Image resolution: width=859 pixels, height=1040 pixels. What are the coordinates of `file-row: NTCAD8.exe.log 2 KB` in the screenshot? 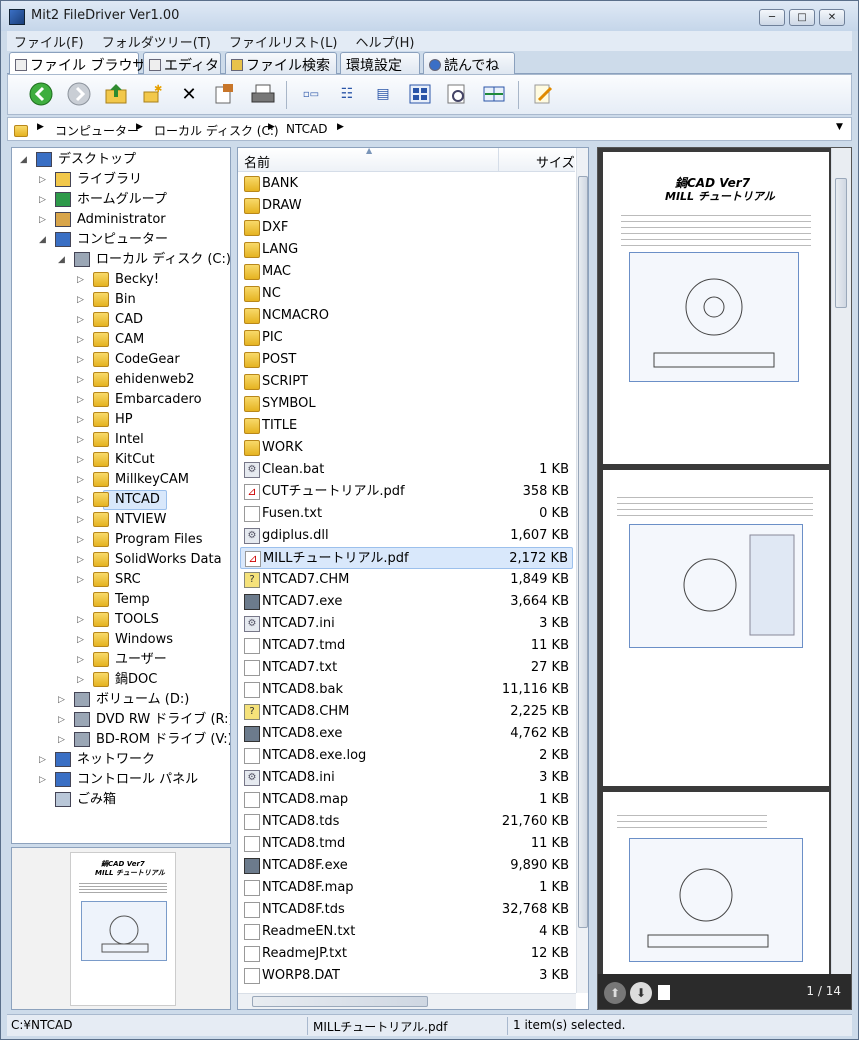 It's located at (406, 756).